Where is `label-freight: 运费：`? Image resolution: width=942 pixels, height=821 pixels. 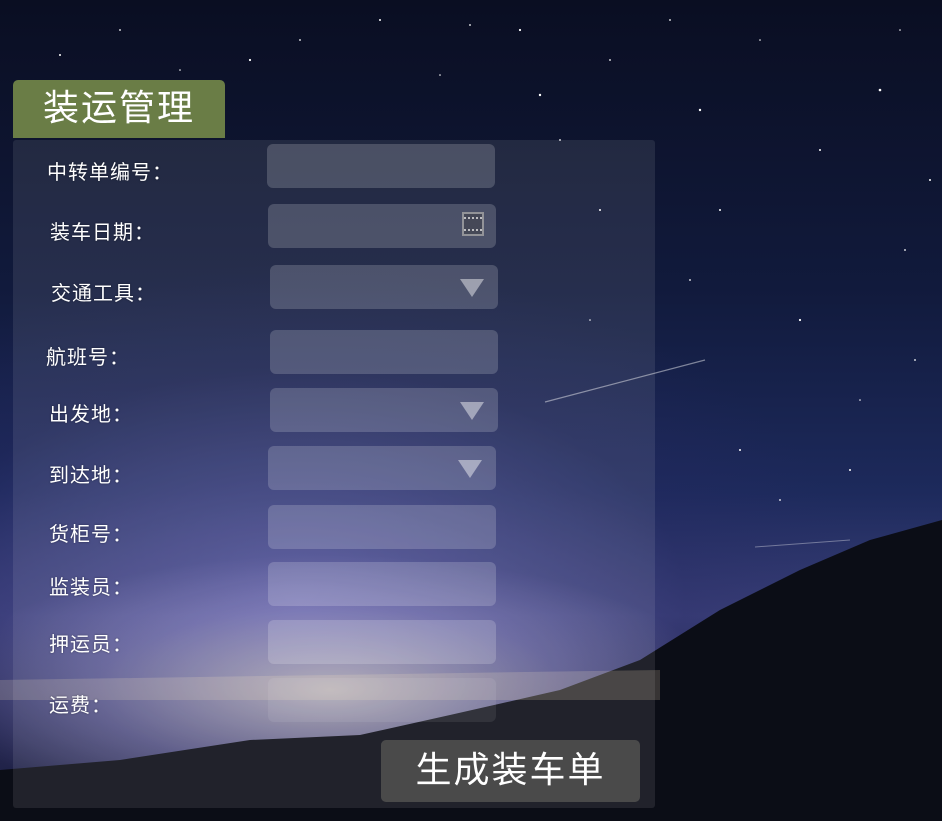
label-freight: 运费： is located at coordinates (80, 705).